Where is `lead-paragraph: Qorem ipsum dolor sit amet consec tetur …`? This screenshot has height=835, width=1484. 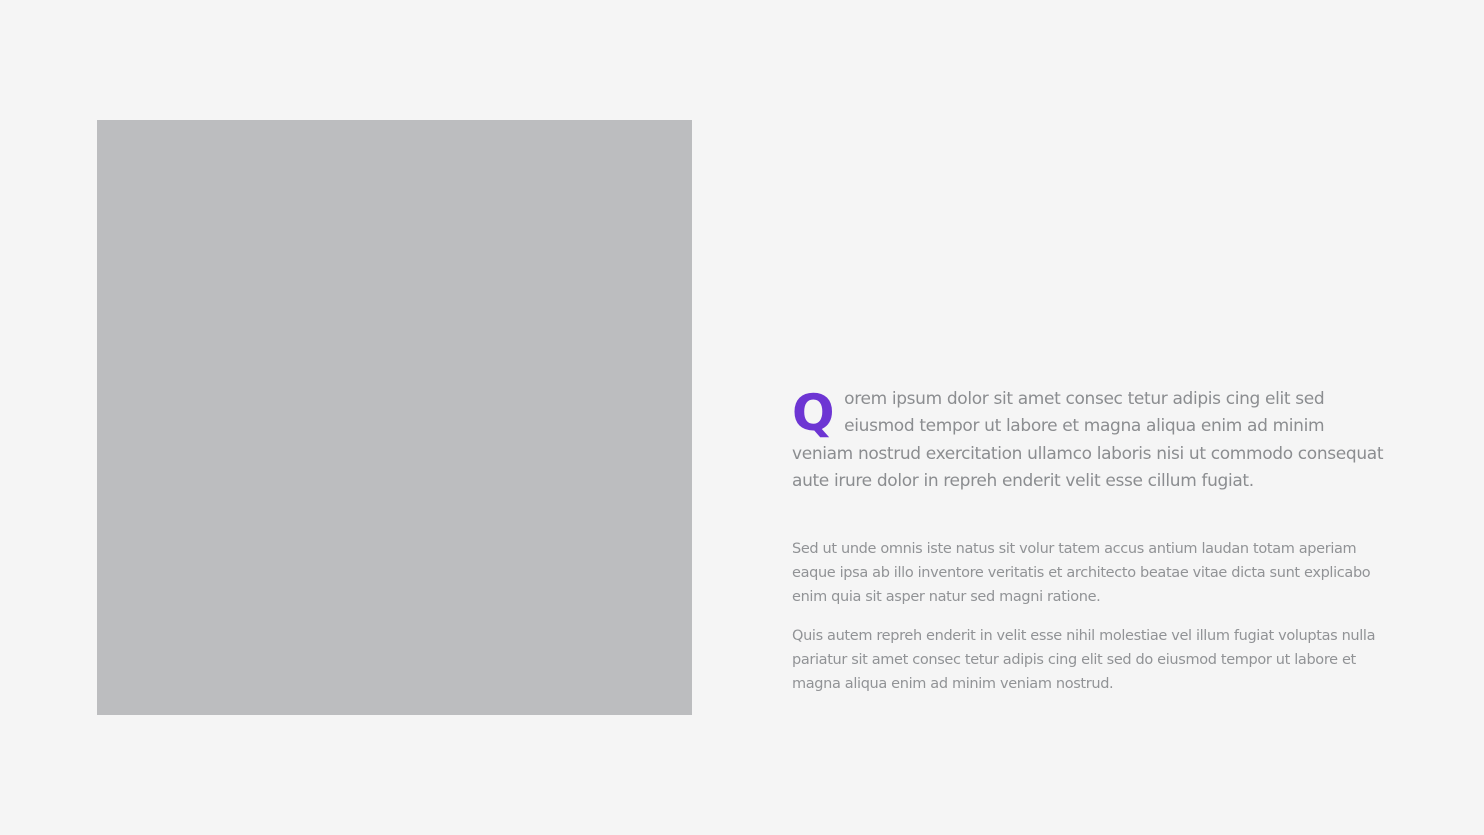
lead-paragraph: Qorem ipsum dolor sit amet consec tetur … is located at coordinates (1088, 440).